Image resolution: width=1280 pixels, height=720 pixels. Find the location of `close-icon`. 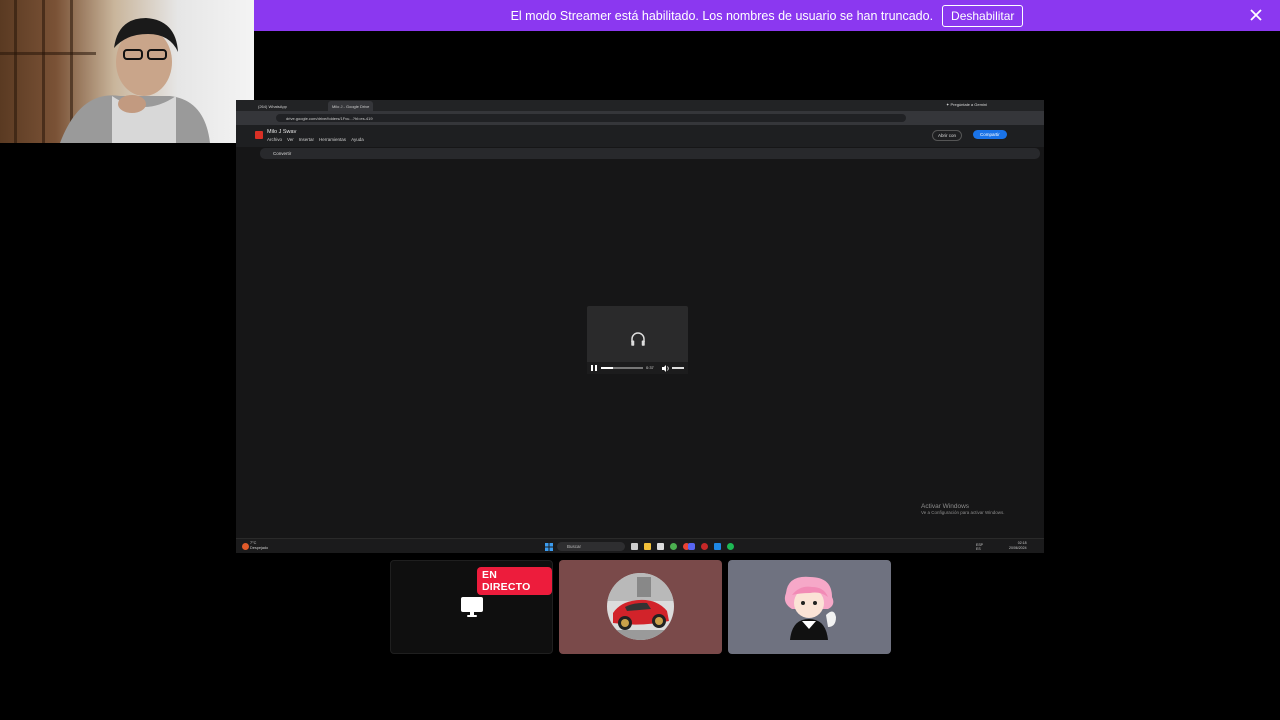

close-icon is located at coordinates (1256, 15).